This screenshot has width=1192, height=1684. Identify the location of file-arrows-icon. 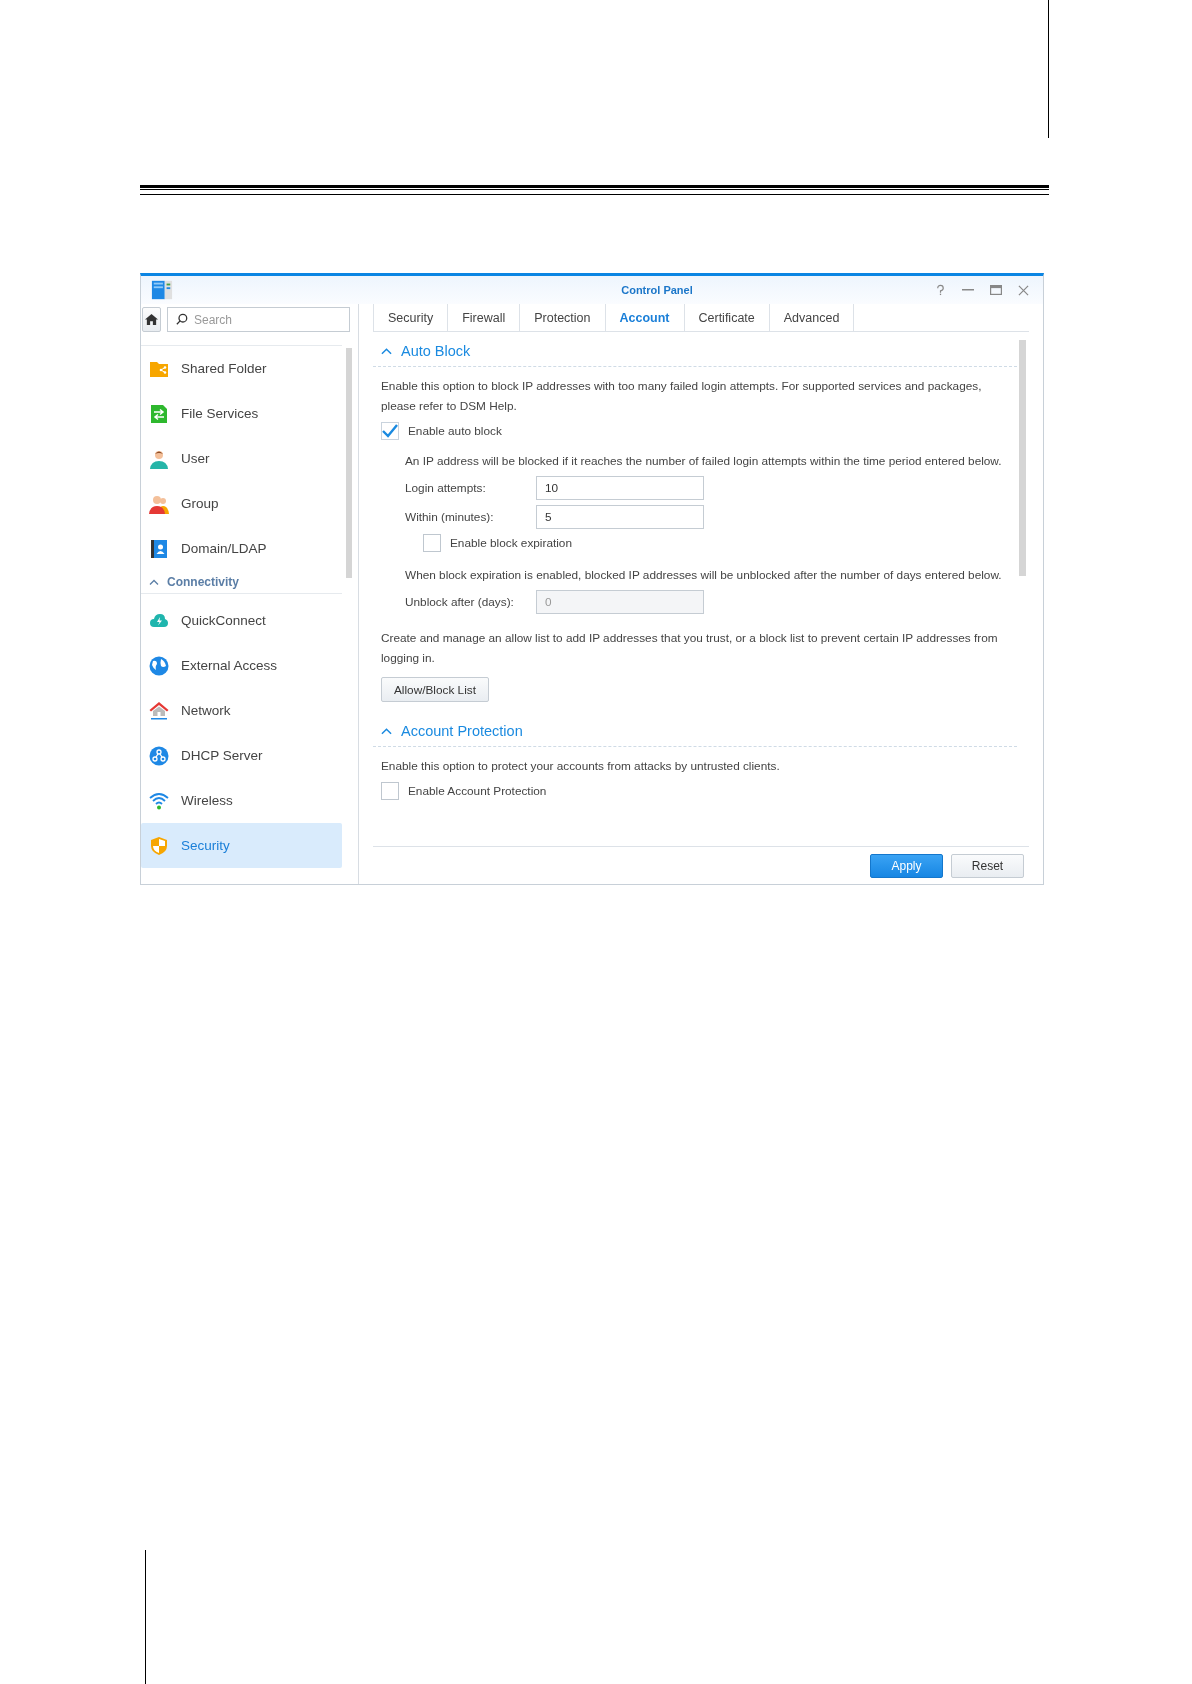
(159, 413).